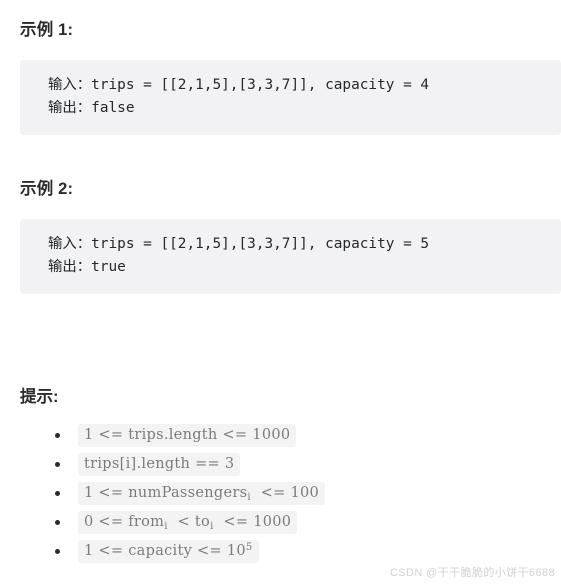 This screenshot has height=586, width=561. Describe the element at coordinates (91, 107) in the screenshot. I see `example-1-output-line: 输出：false` at that location.